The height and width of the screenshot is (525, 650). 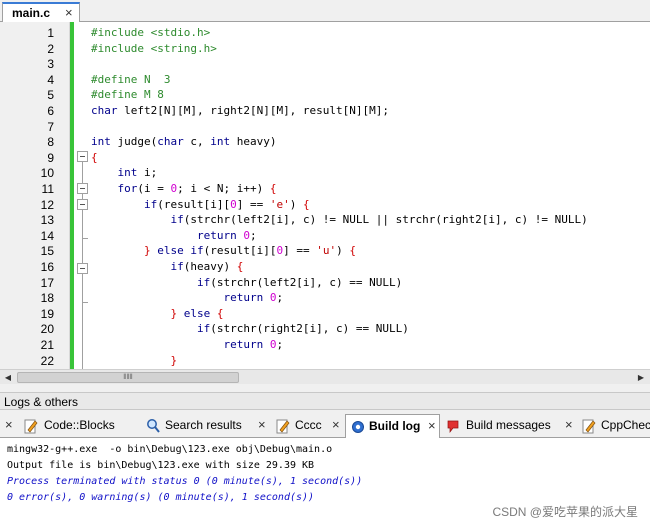 I want to click on code-line: 11 for(i = 0; i < N; i++) {, so click(x=325, y=189).